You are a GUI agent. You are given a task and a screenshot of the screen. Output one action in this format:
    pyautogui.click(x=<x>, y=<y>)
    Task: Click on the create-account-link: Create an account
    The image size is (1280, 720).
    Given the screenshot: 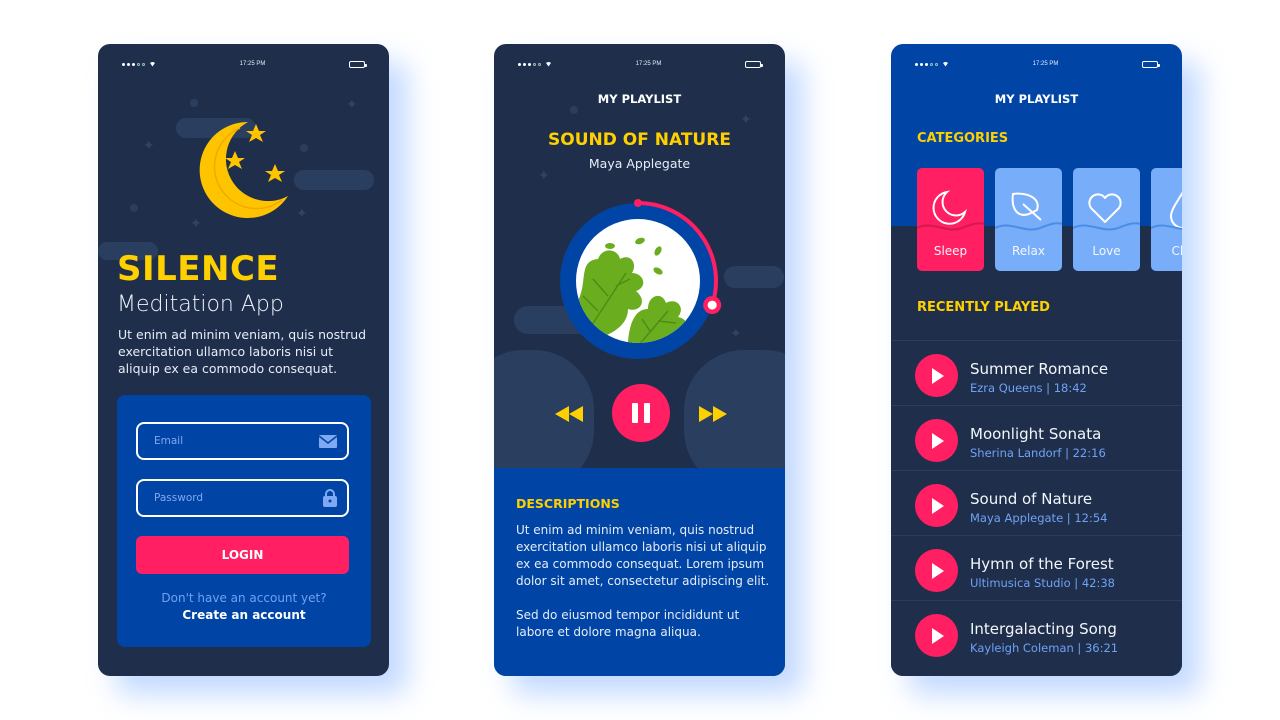 What is the action you would take?
    pyautogui.click(x=244, y=615)
    